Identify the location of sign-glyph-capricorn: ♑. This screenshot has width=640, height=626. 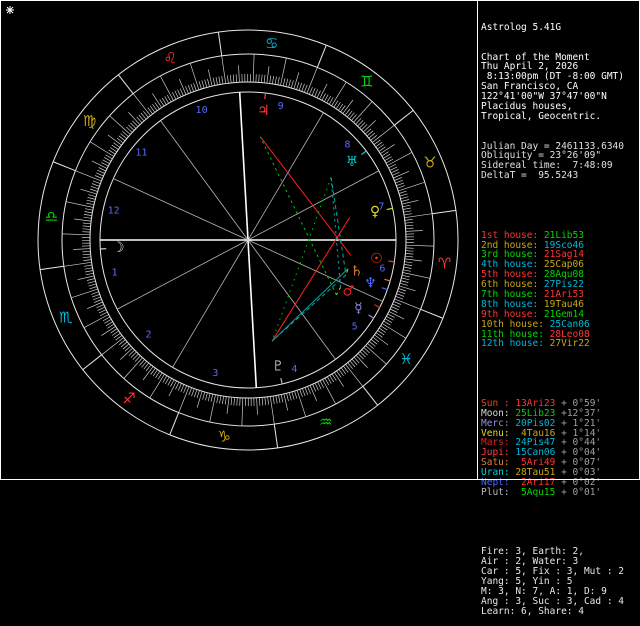
(224, 437).